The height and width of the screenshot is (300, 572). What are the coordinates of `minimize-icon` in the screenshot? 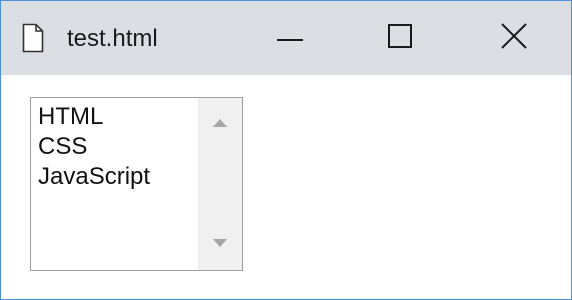 It's located at (290, 38).